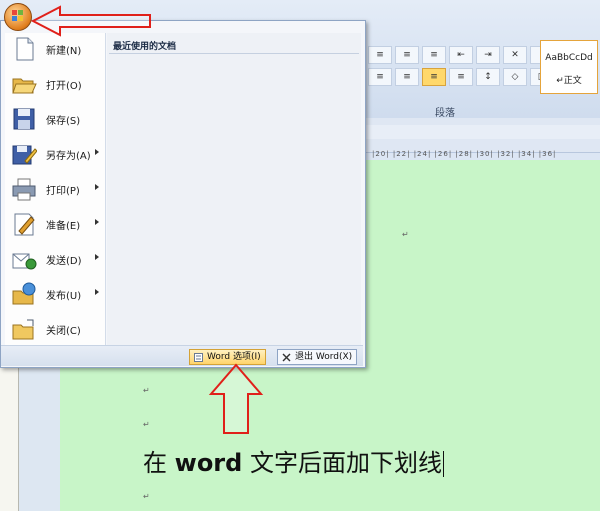 The image size is (600, 511). What do you see at coordinates (24, 119) in the screenshot?
I see `save-disk-icon` at bounding box center [24, 119].